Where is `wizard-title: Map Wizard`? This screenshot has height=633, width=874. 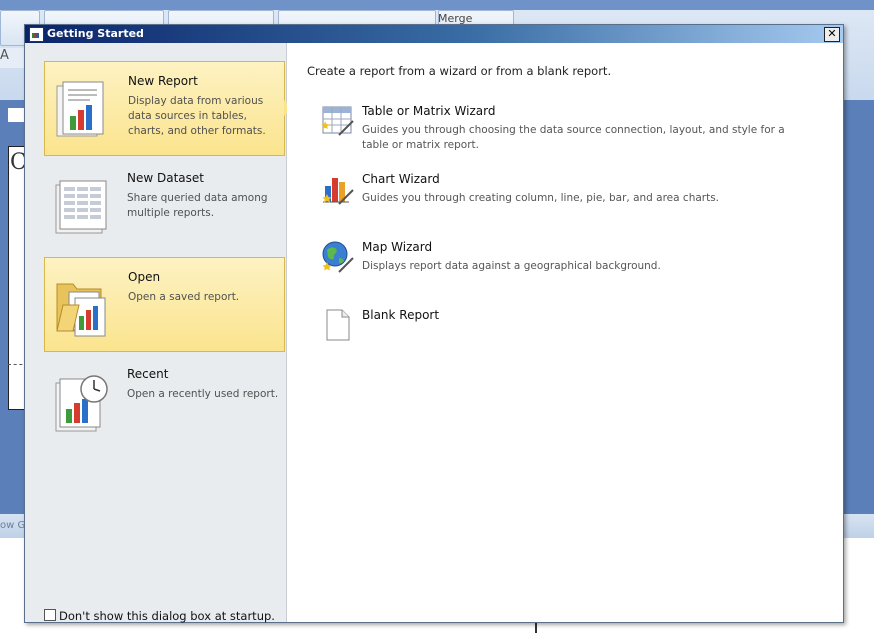 wizard-title: Map Wizard is located at coordinates (397, 247).